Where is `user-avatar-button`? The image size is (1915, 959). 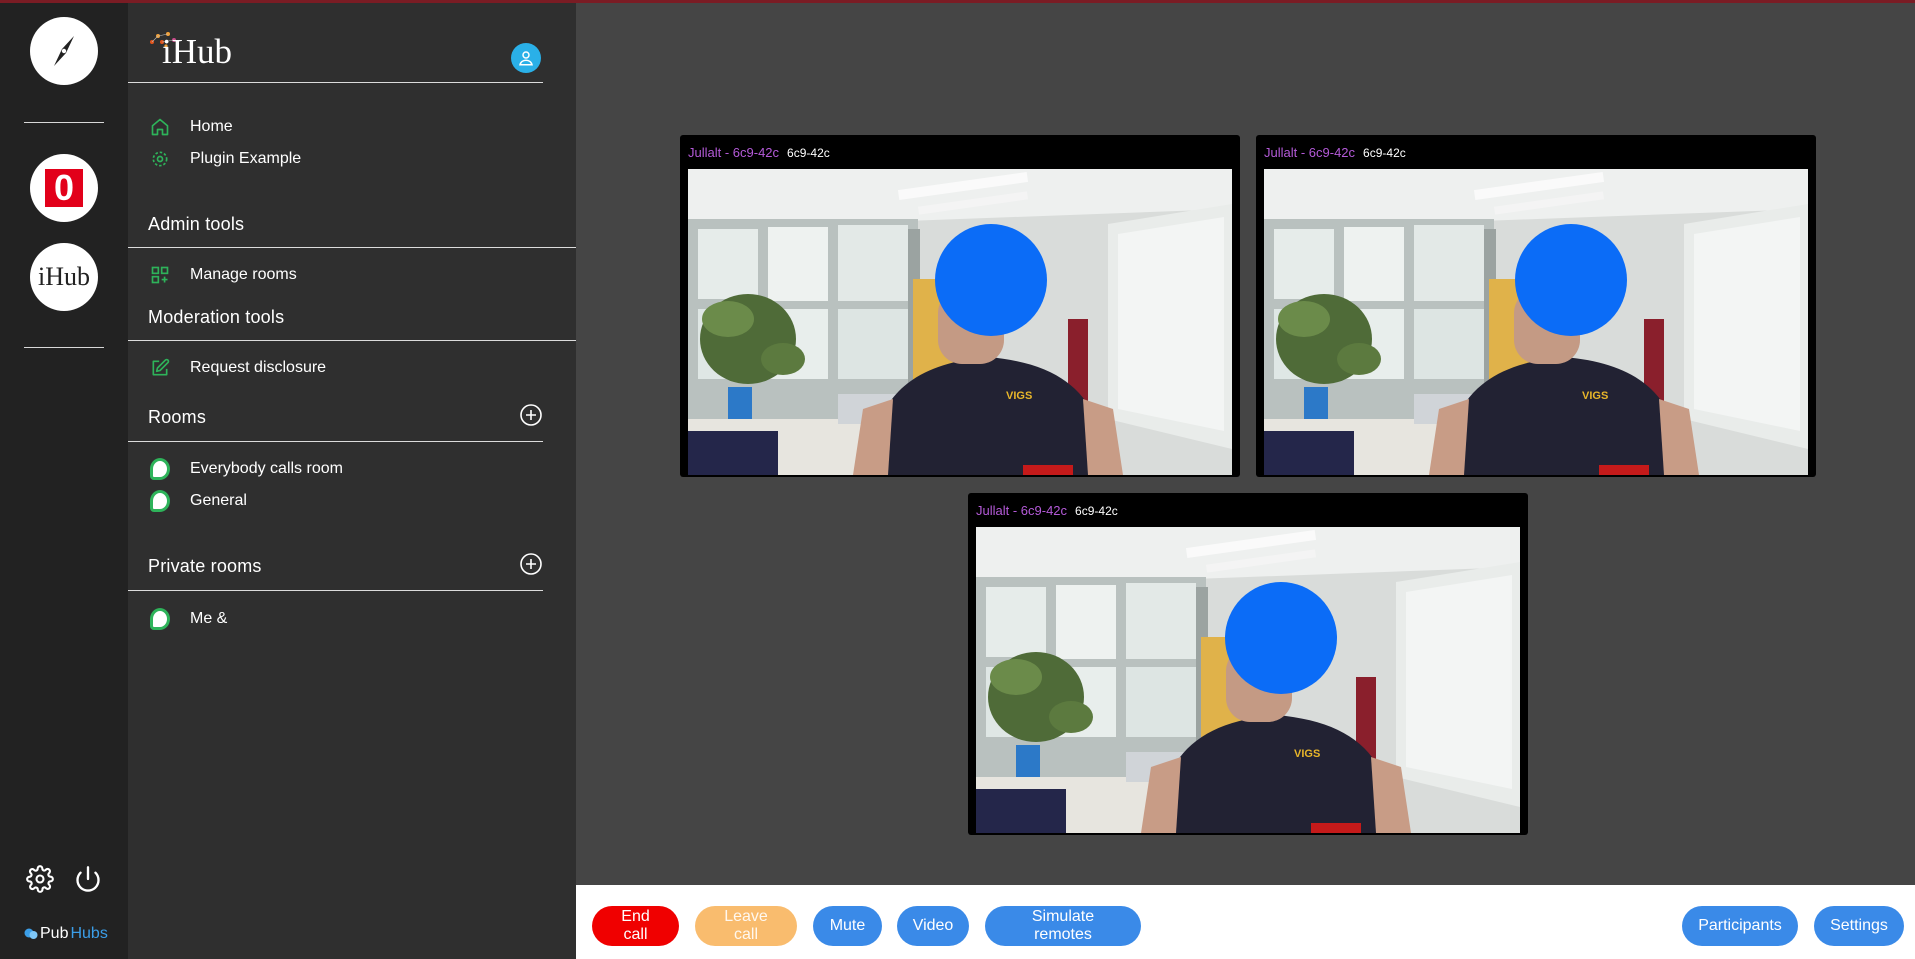 user-avatar-button is located at coordinates (526, 58).